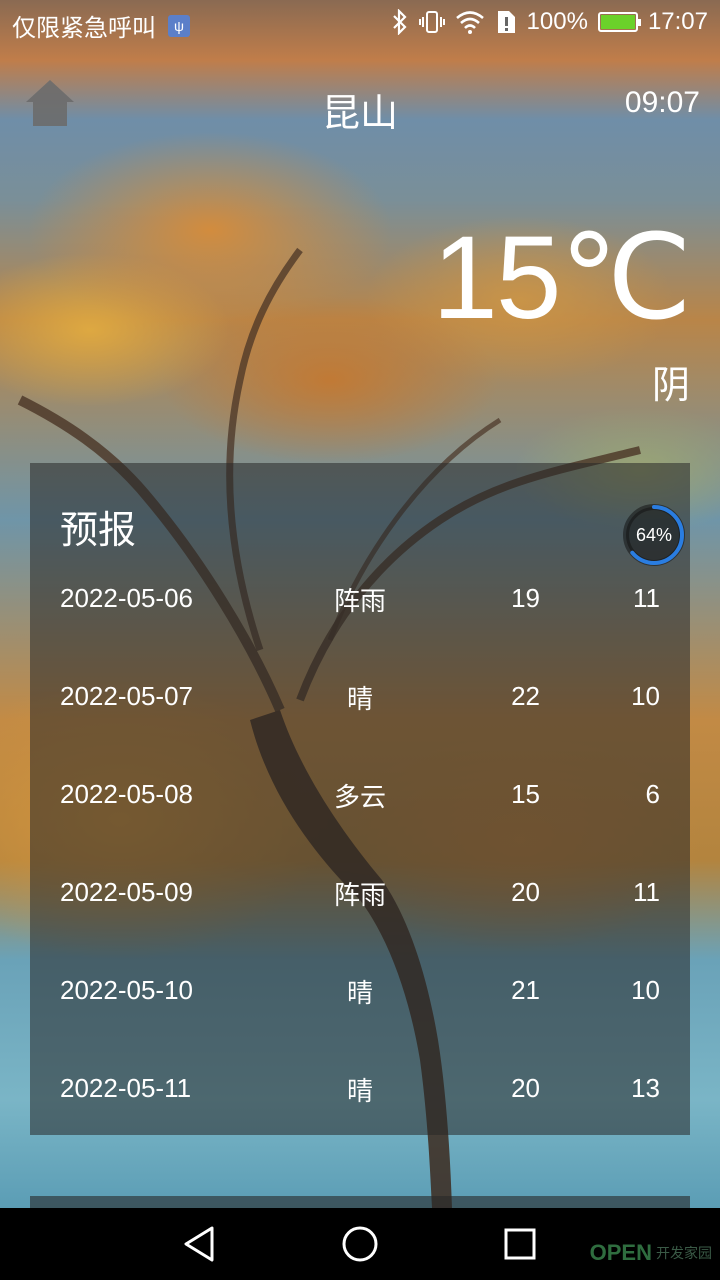 This screenshot has width=720, height=1280. What do you see at coordinates (400, 22) in the screenshot?
I see `bluetooth-icon` at bounding box center [400, 22].